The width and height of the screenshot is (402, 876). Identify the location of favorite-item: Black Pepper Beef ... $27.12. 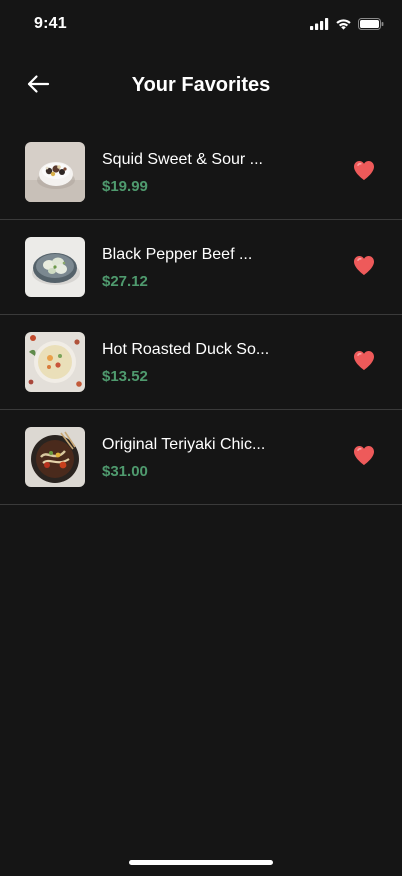
(201, 267).